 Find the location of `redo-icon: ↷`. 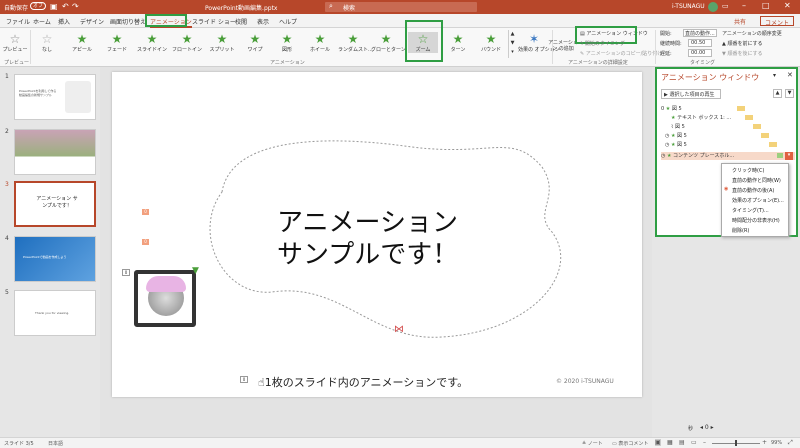

redo-icon: ↷ is located at coordinates (75, 6).